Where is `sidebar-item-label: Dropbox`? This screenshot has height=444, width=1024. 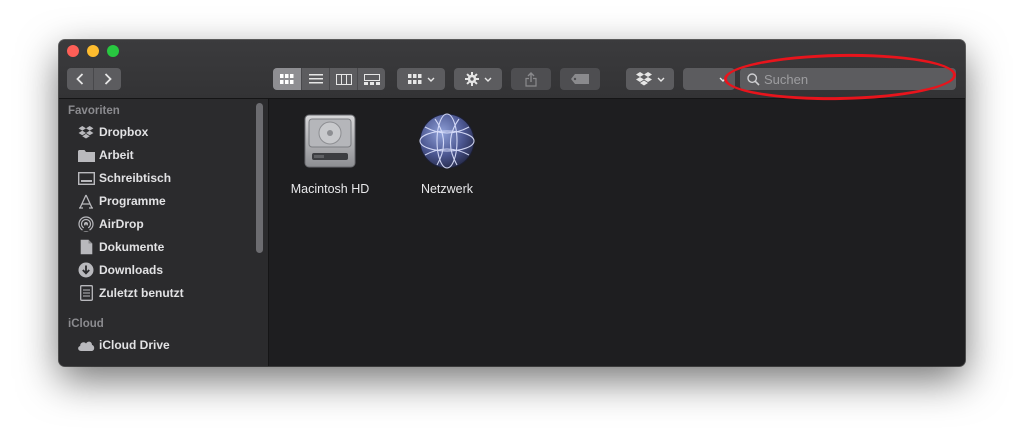 sidebar-item-label: Dropbox is located at coordinates (124, 132).